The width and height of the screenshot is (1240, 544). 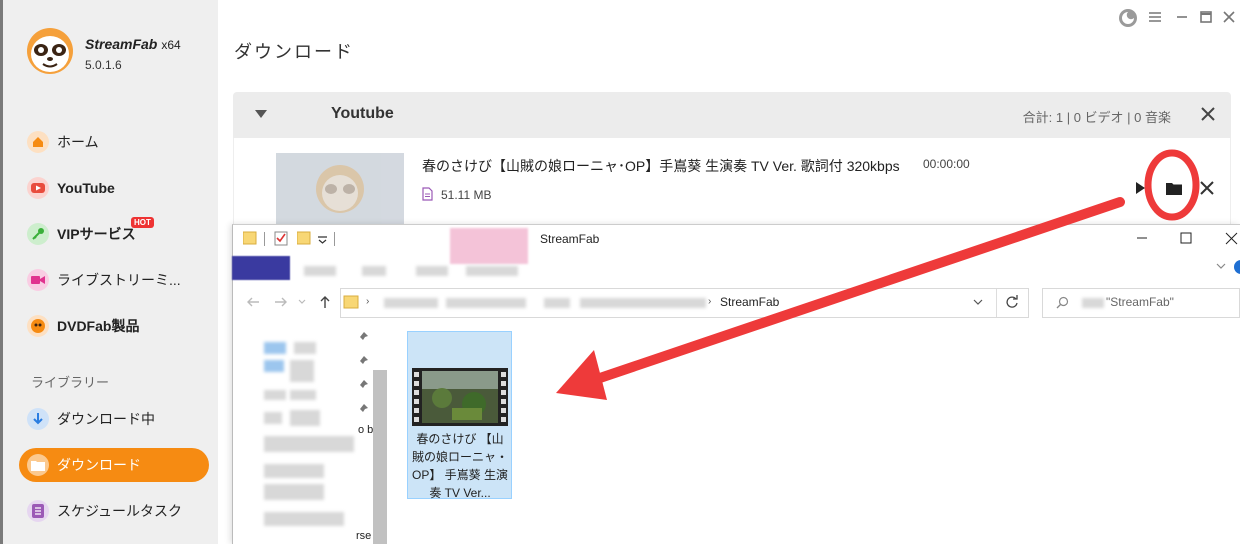 What do you see at coordinates (253, 302) in the screenshot?
I see `back-arrow-icon` at bounding box center [253, 302].